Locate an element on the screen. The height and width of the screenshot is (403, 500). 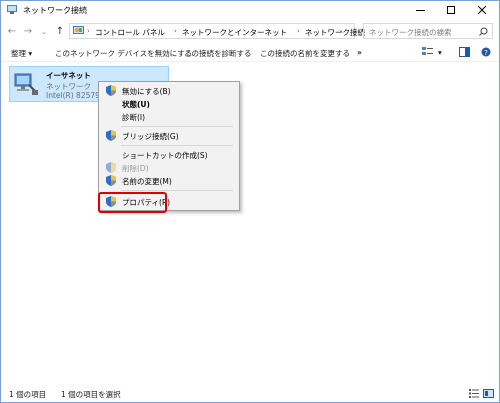
close-icon is located at coordinates (482, 10).